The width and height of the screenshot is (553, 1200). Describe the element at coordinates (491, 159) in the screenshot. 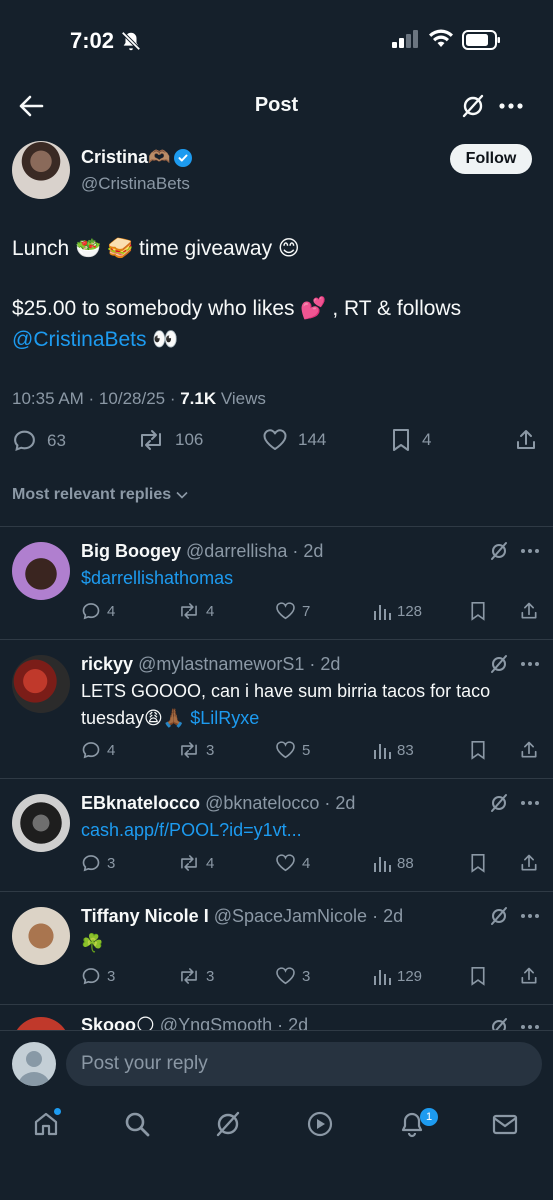

I see `follow-button: Follow` at that location.